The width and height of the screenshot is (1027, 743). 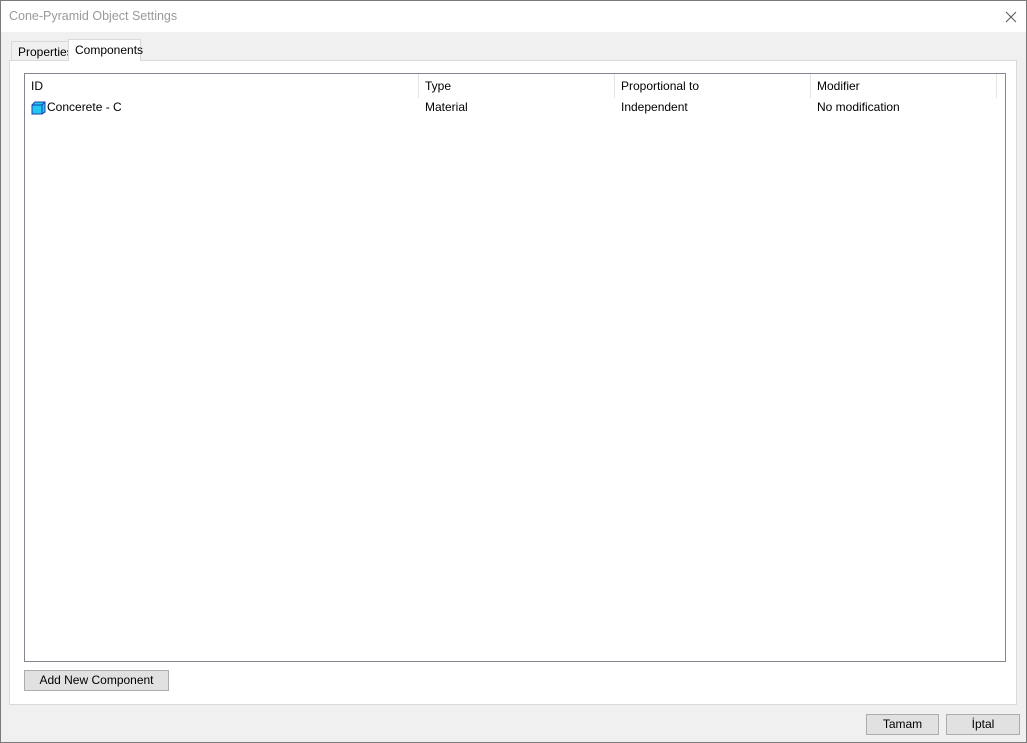 I want to click on window-title: Cone-Pyramid Object Settings, so click(x=93, y=16).